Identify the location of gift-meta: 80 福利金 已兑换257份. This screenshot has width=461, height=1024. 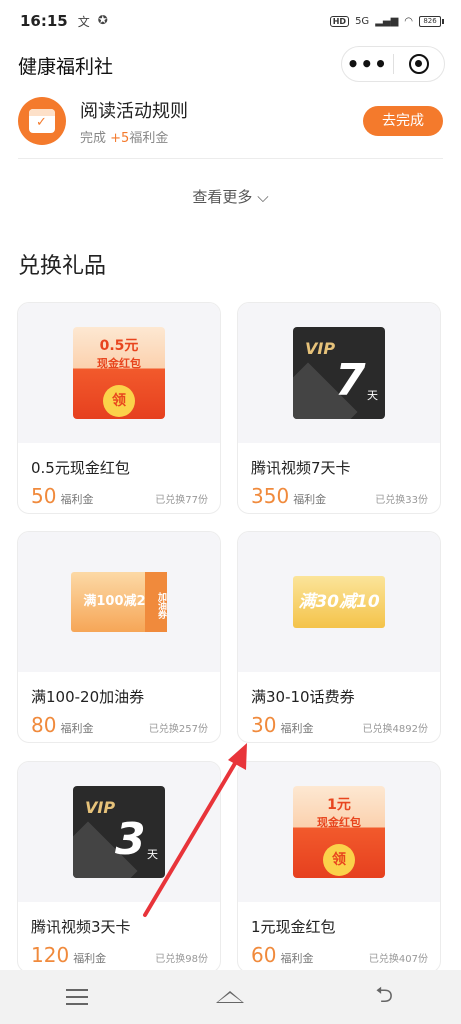
(119, 722).